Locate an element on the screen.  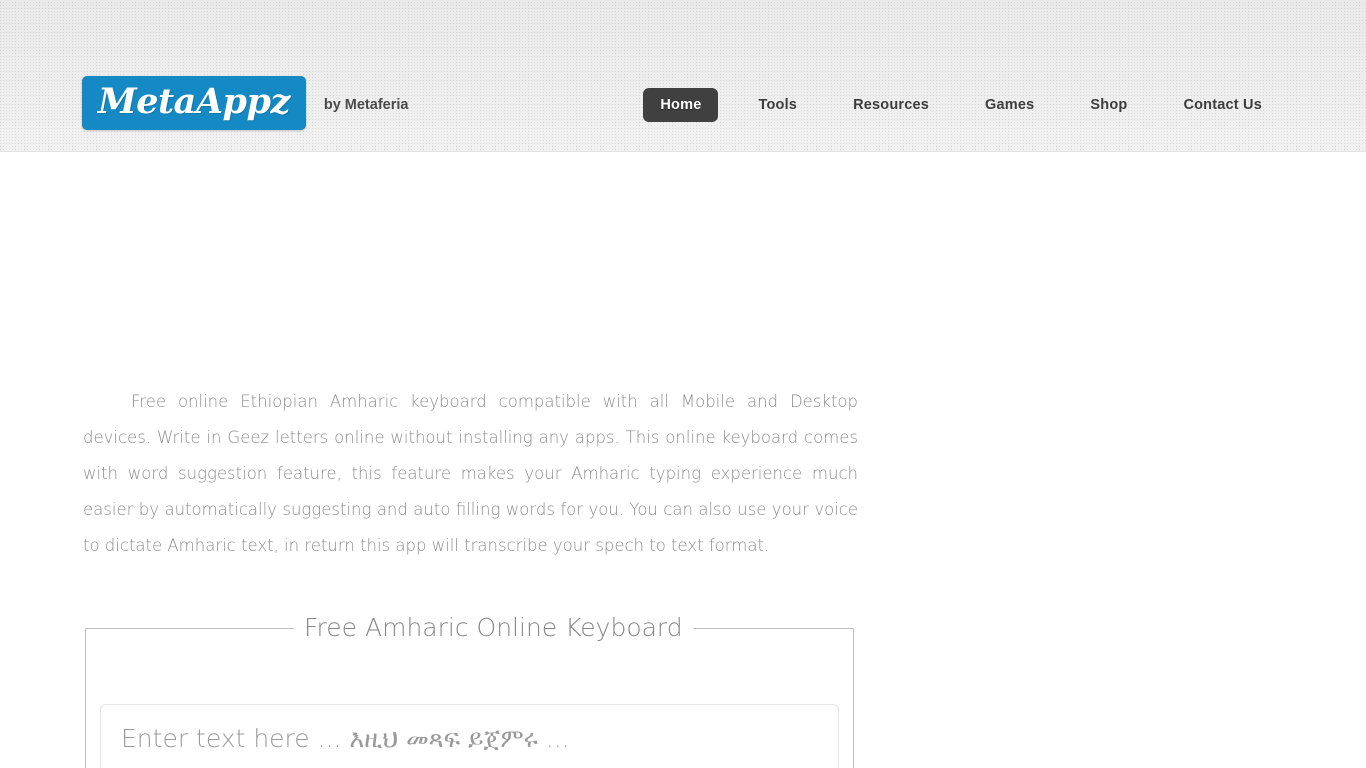
keyboard-panel-legend: Free Amharic Online Keyboard is located at coordinates (493, 627).